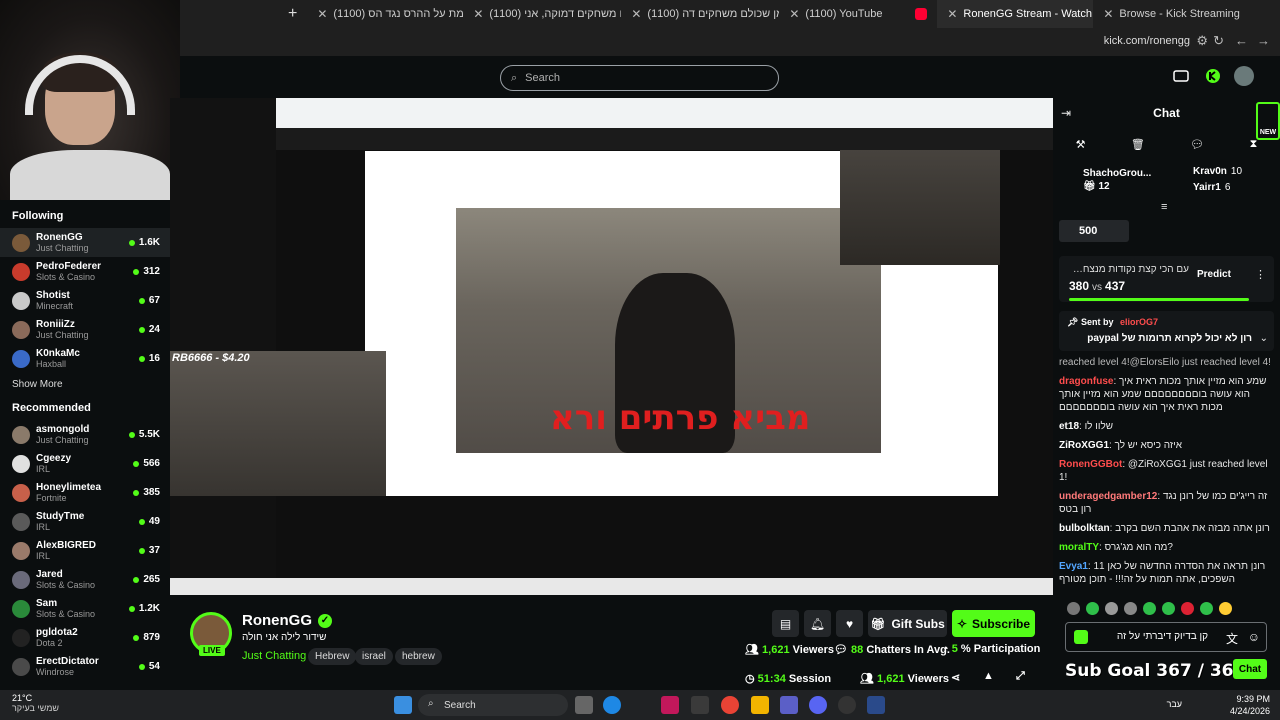 The height and width of the screenshot is (720, 1280). I want to click on translate-icon: 文, so click(1232, 638).